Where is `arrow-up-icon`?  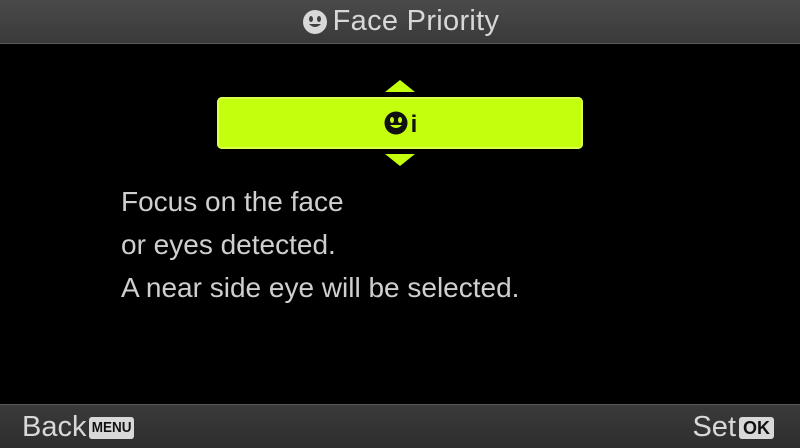 arrow-up-icon is located at coordinates (400, 86).